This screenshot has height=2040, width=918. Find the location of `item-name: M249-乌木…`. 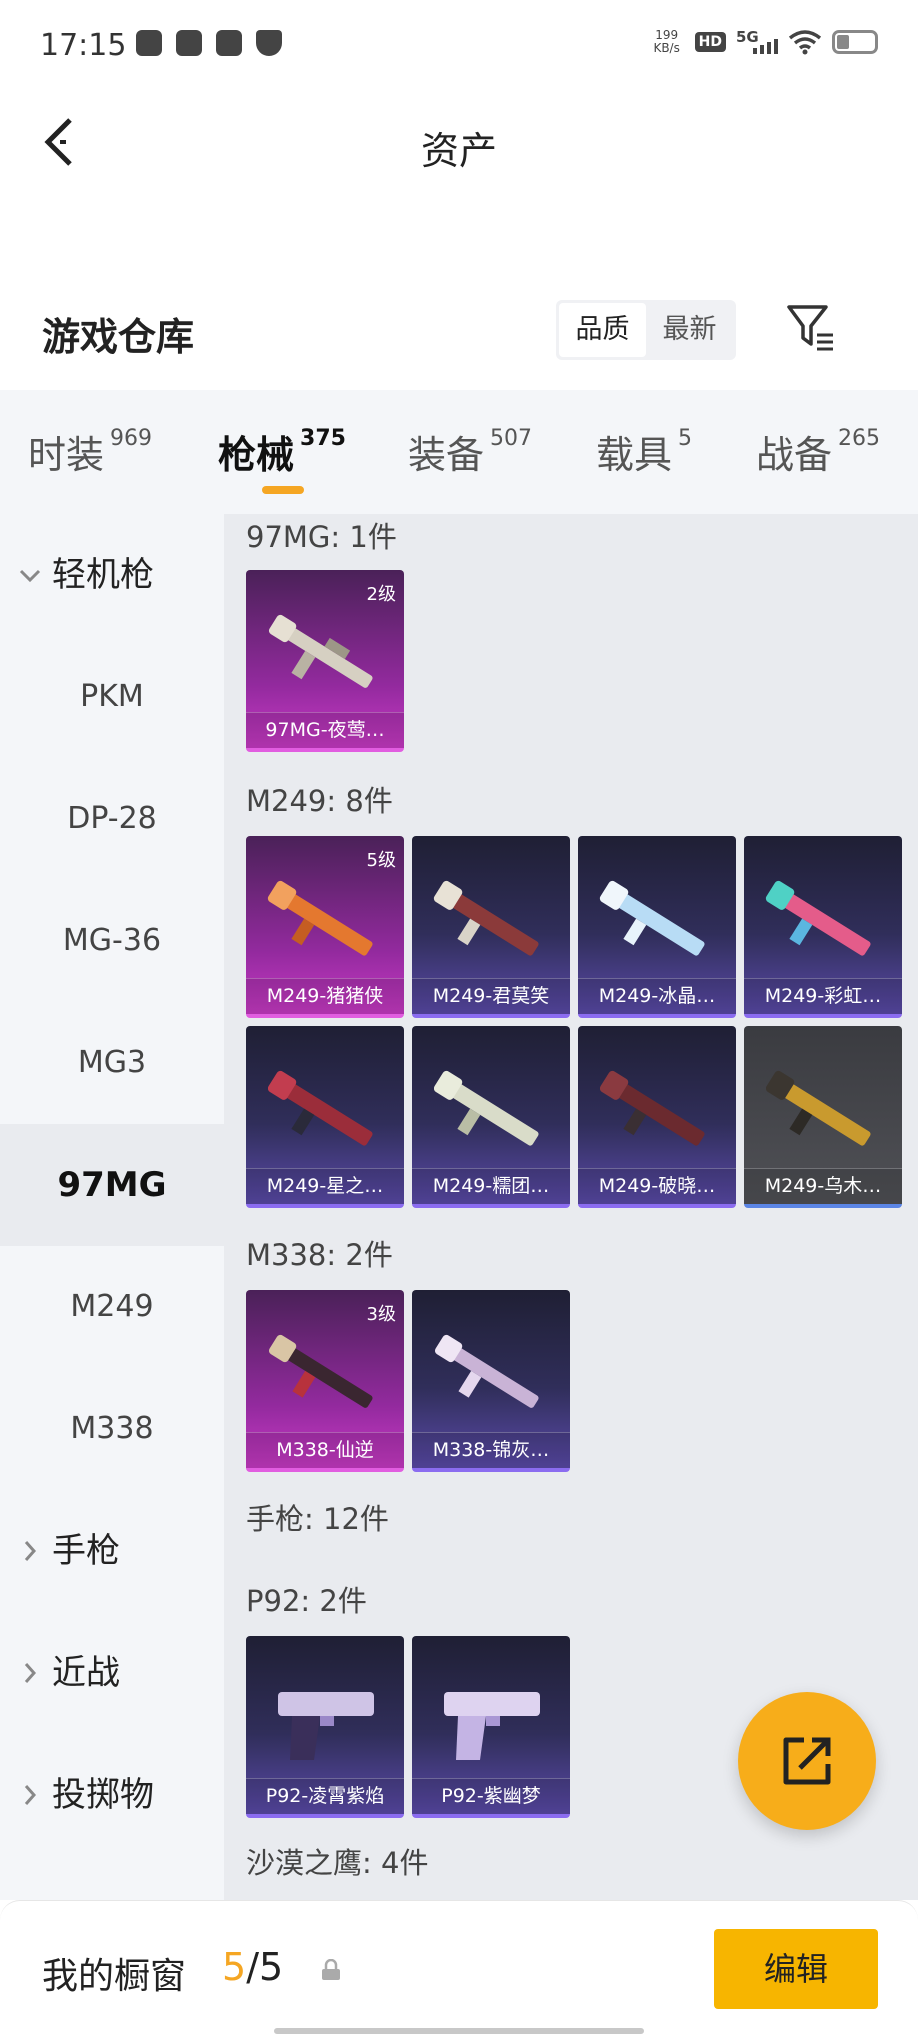

item-name: M249-乌木… is located at coordinates (823, 1186).